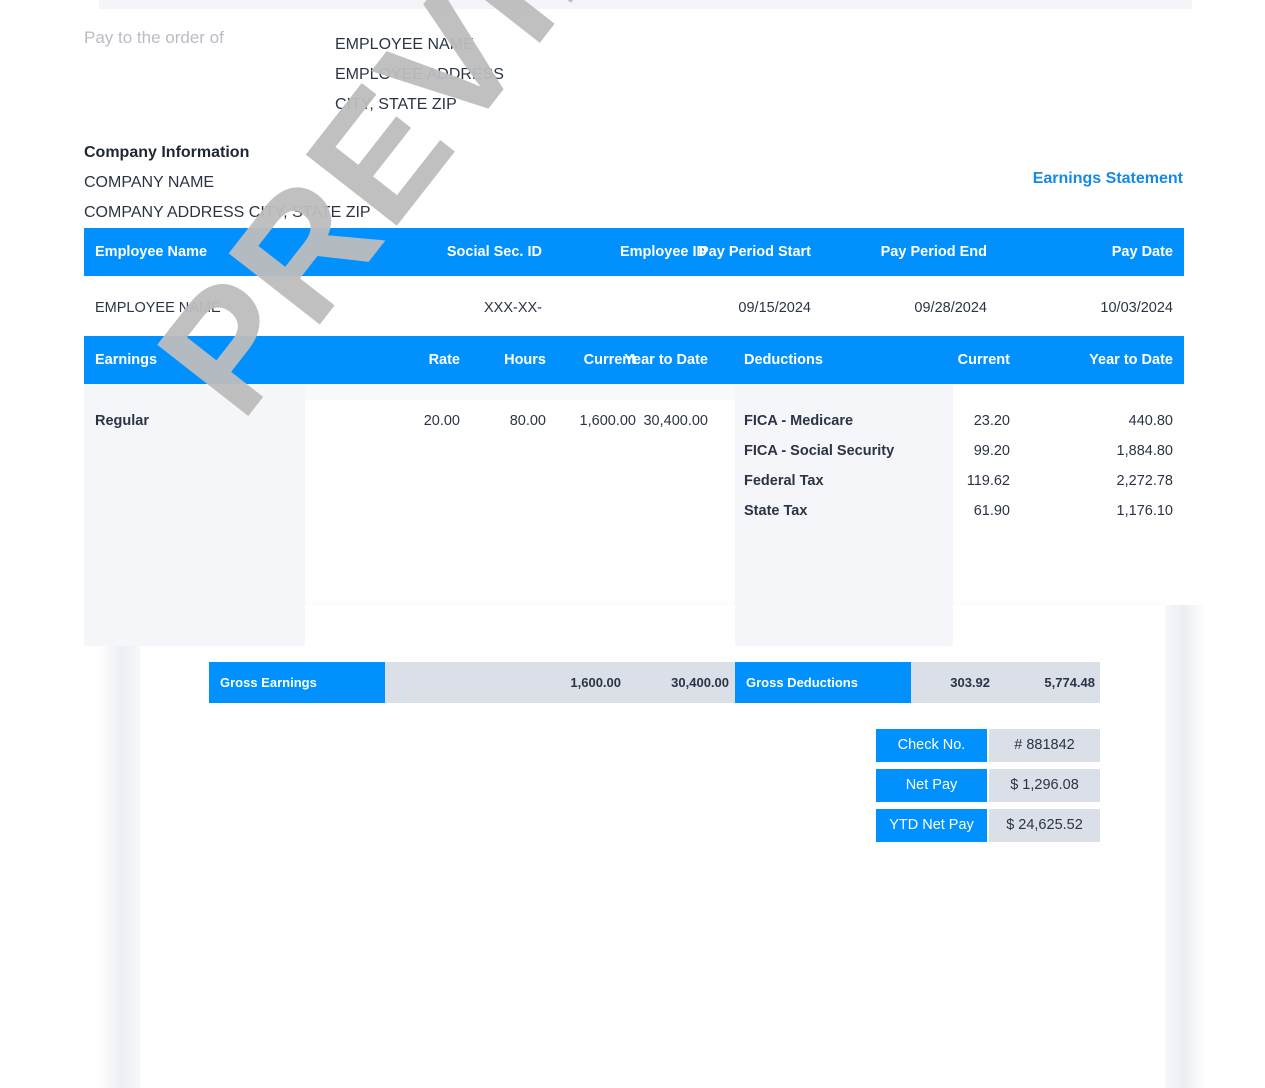 The width and height of the screenshot is (1265, 1088). Describe the element at coordinates (1150, 421) in the screenshot. I see `deduction-row-ytd: 440.80` at that location.